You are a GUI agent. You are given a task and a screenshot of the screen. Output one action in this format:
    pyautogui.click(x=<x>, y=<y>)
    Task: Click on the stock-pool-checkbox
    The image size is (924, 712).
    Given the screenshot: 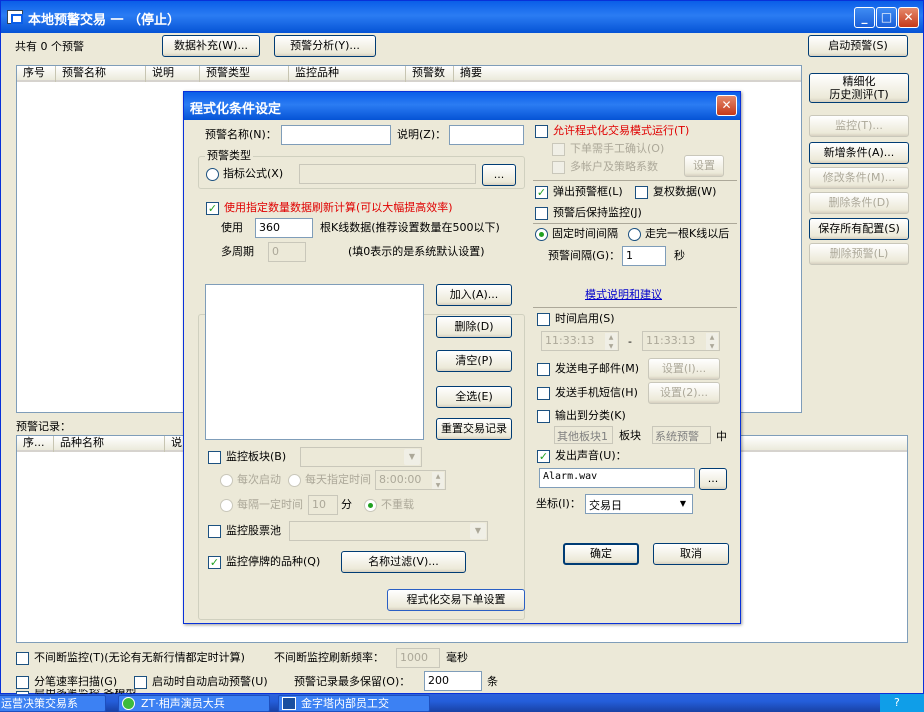 What is the action you would take?
    pyautogui.click(x=214, y=531)
    